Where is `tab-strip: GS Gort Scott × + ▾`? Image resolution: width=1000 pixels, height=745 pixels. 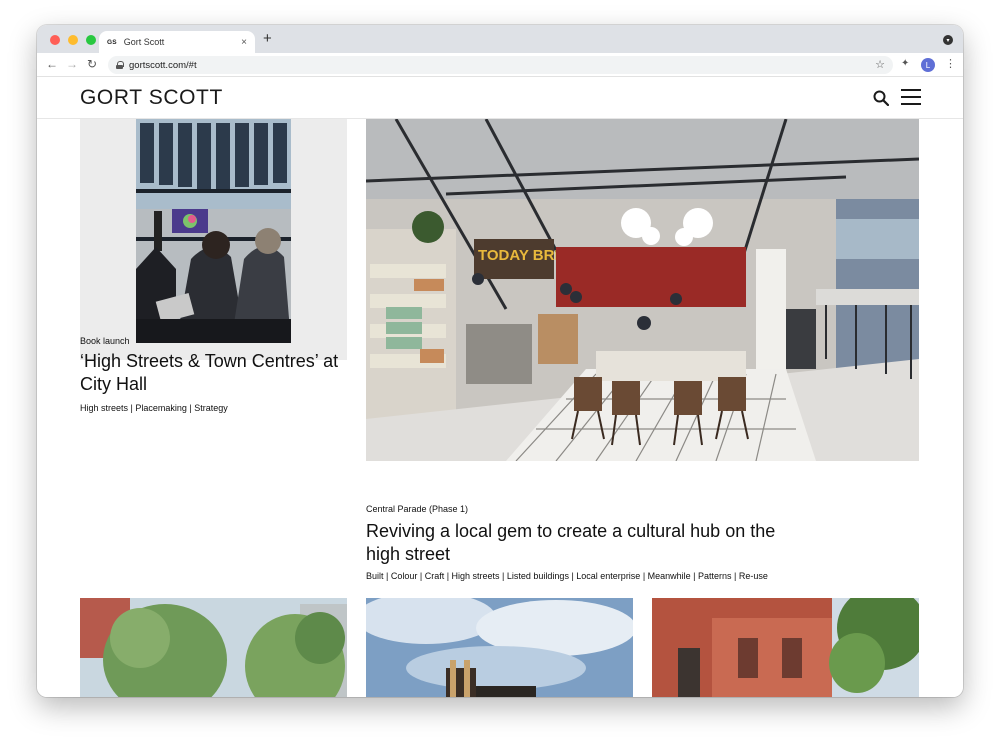
tab-strip: GS Gort Scott × + ▾ is located at coordinates (500, 39).